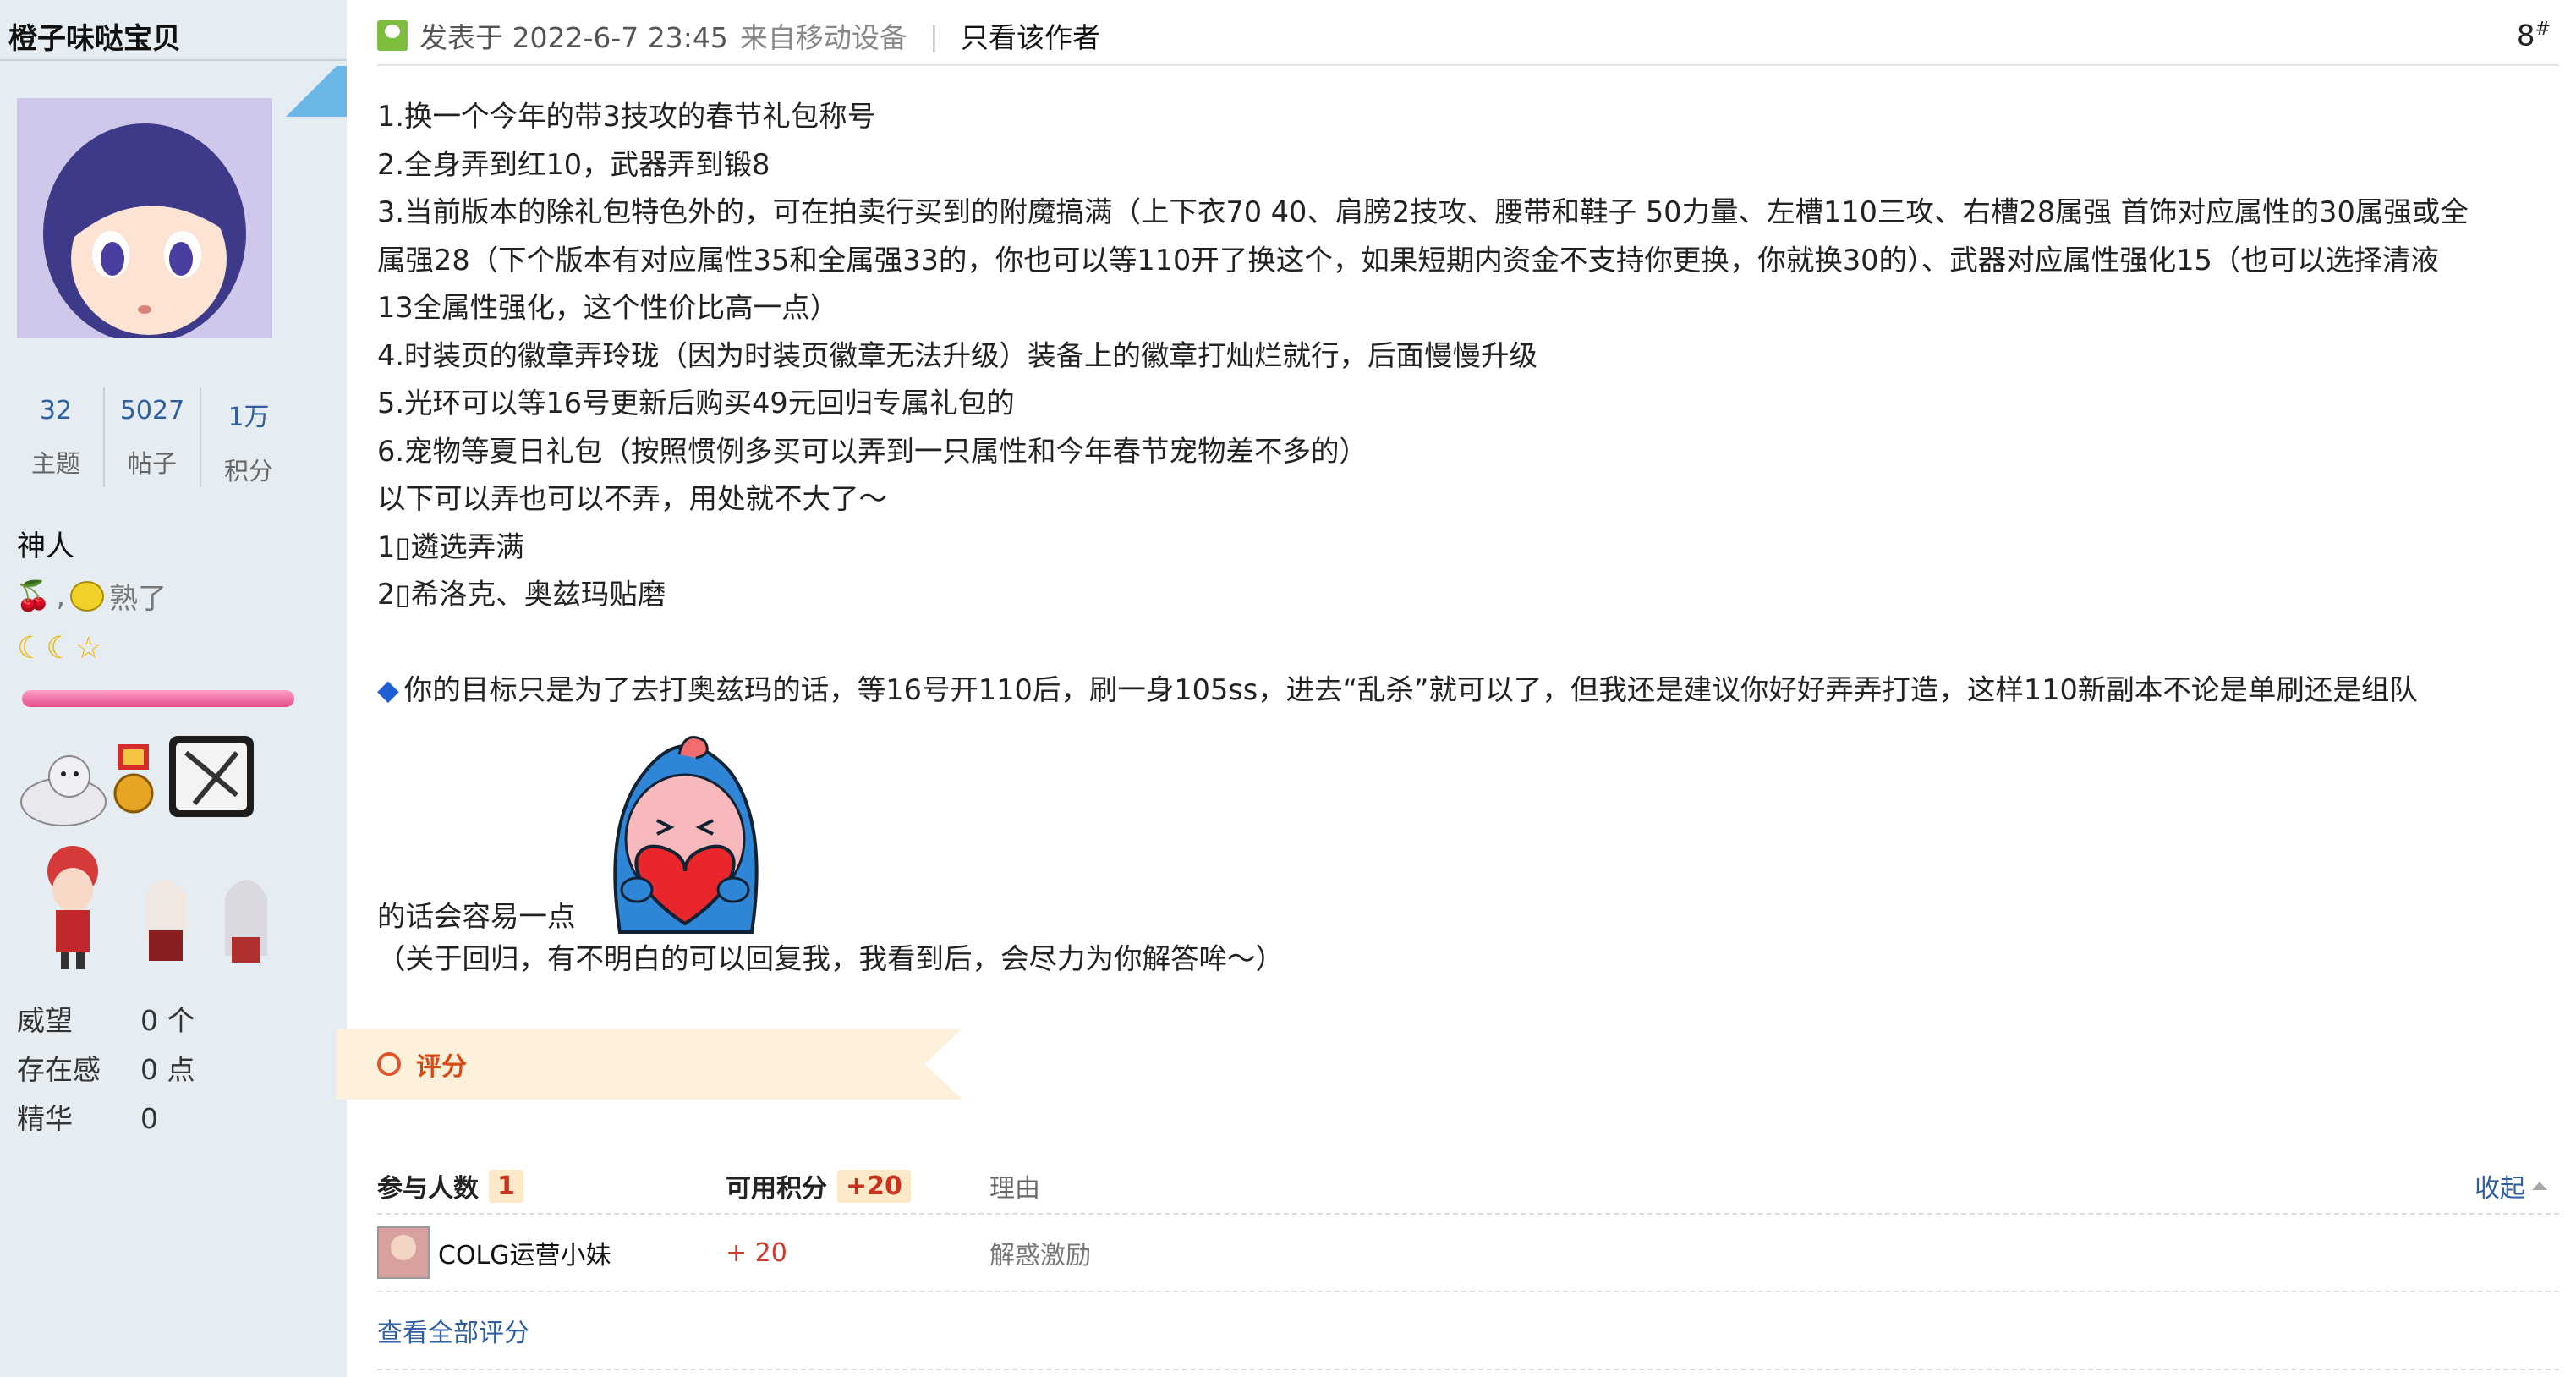 The image size is (2576, 1377). I want to click on stat-posts: 5027 帖子, so click(151, 437).